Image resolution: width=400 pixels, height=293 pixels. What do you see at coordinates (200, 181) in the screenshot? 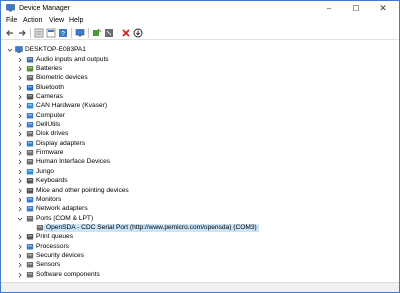
I see `category-item: Keyboards` at bounding box center [200, 181].